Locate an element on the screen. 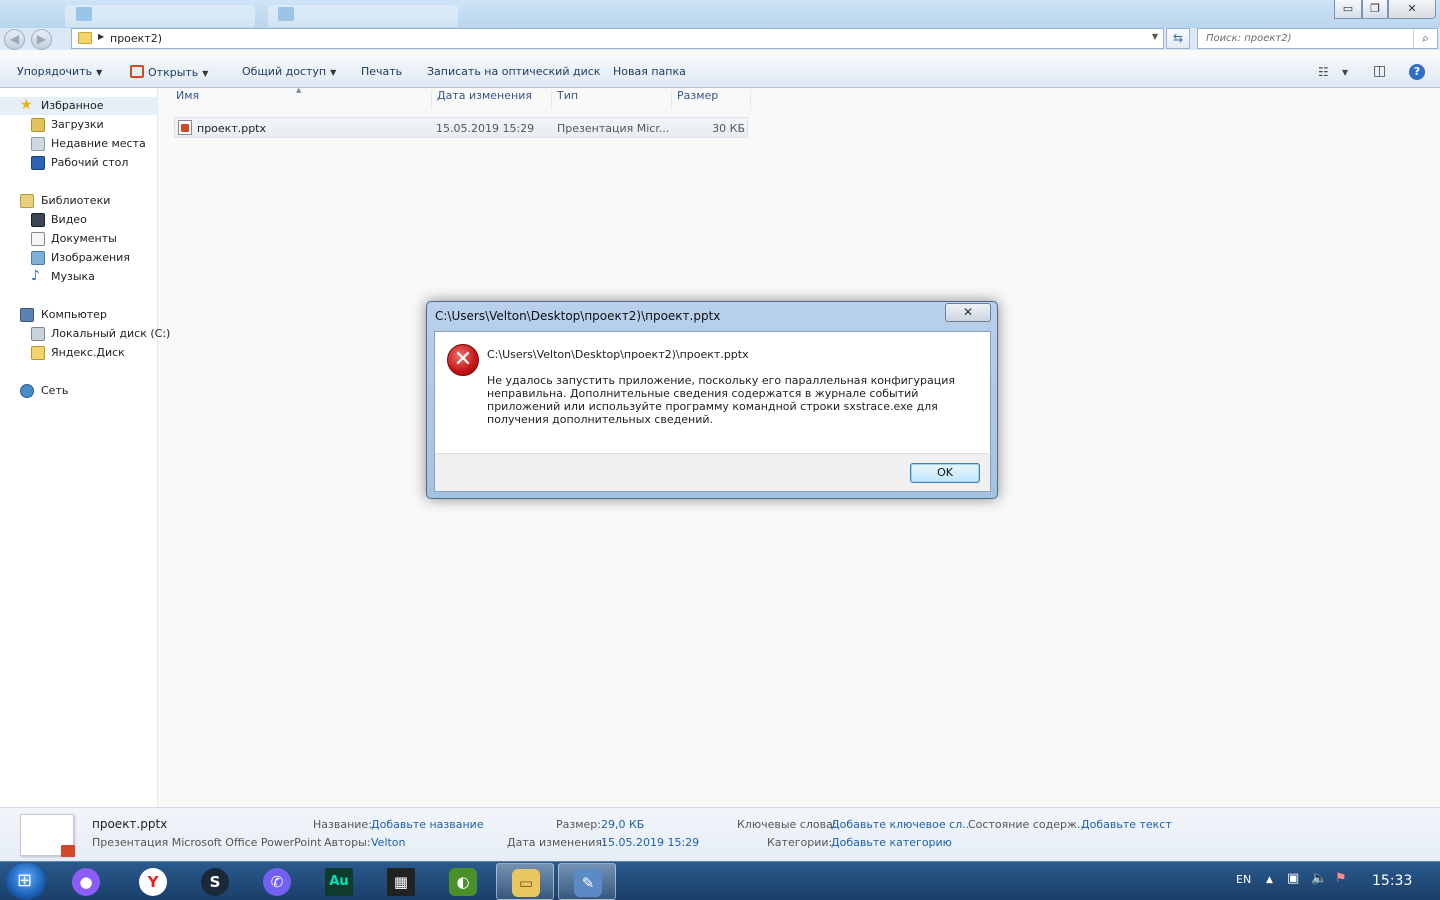  minimize-button: ▭ is located at coordinates (1348, 9).